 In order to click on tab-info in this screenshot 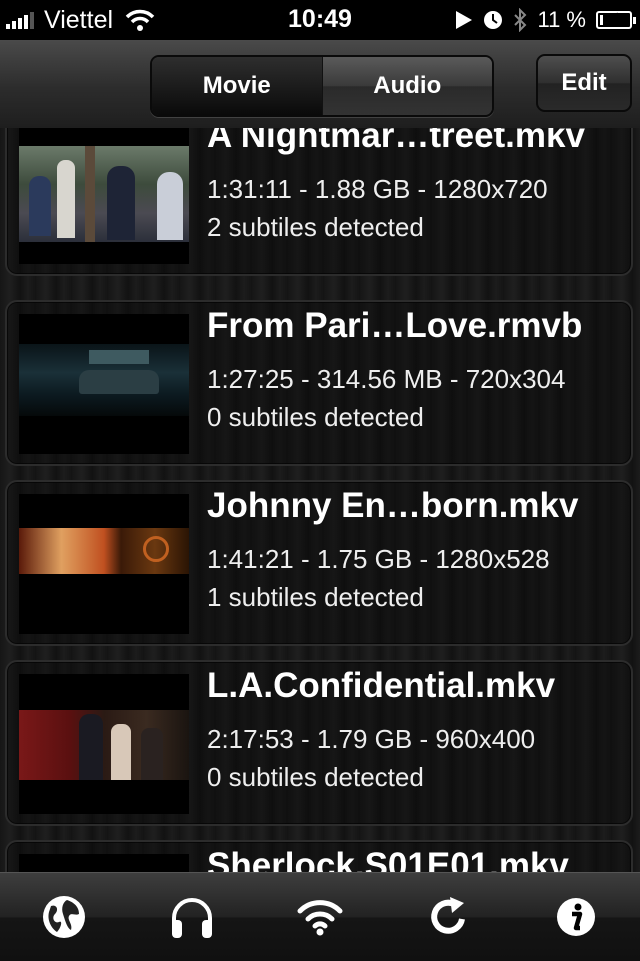, I will do `click(576, 917)`.